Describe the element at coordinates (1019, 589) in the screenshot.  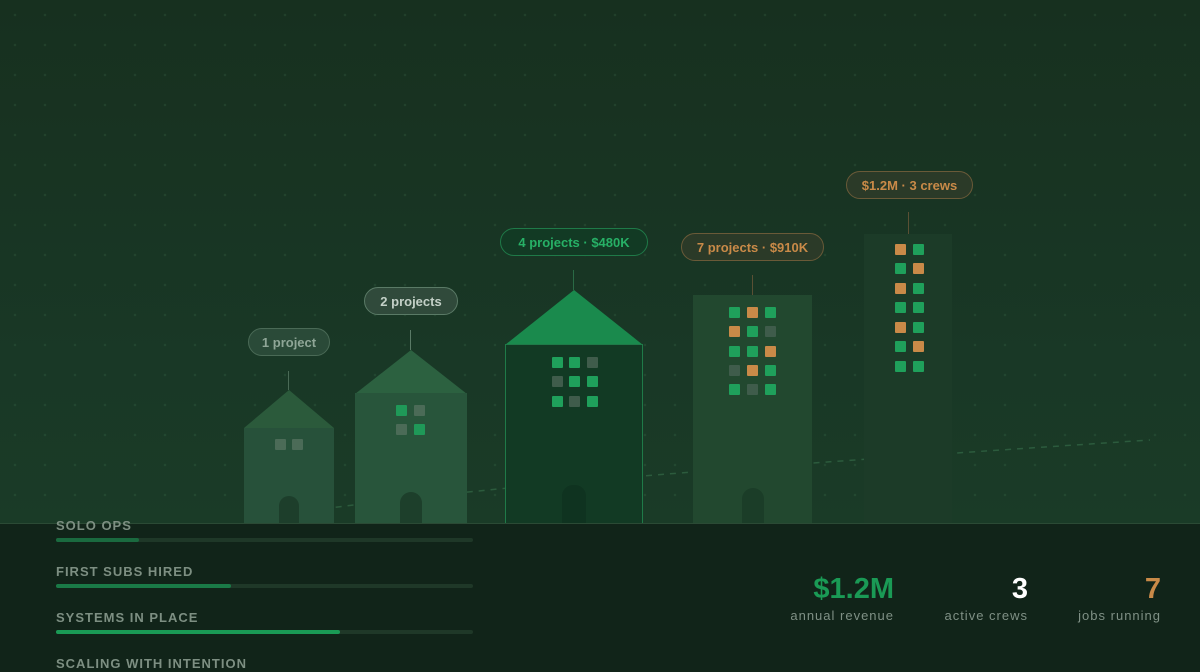
I see `stat-value: 3` at that location.